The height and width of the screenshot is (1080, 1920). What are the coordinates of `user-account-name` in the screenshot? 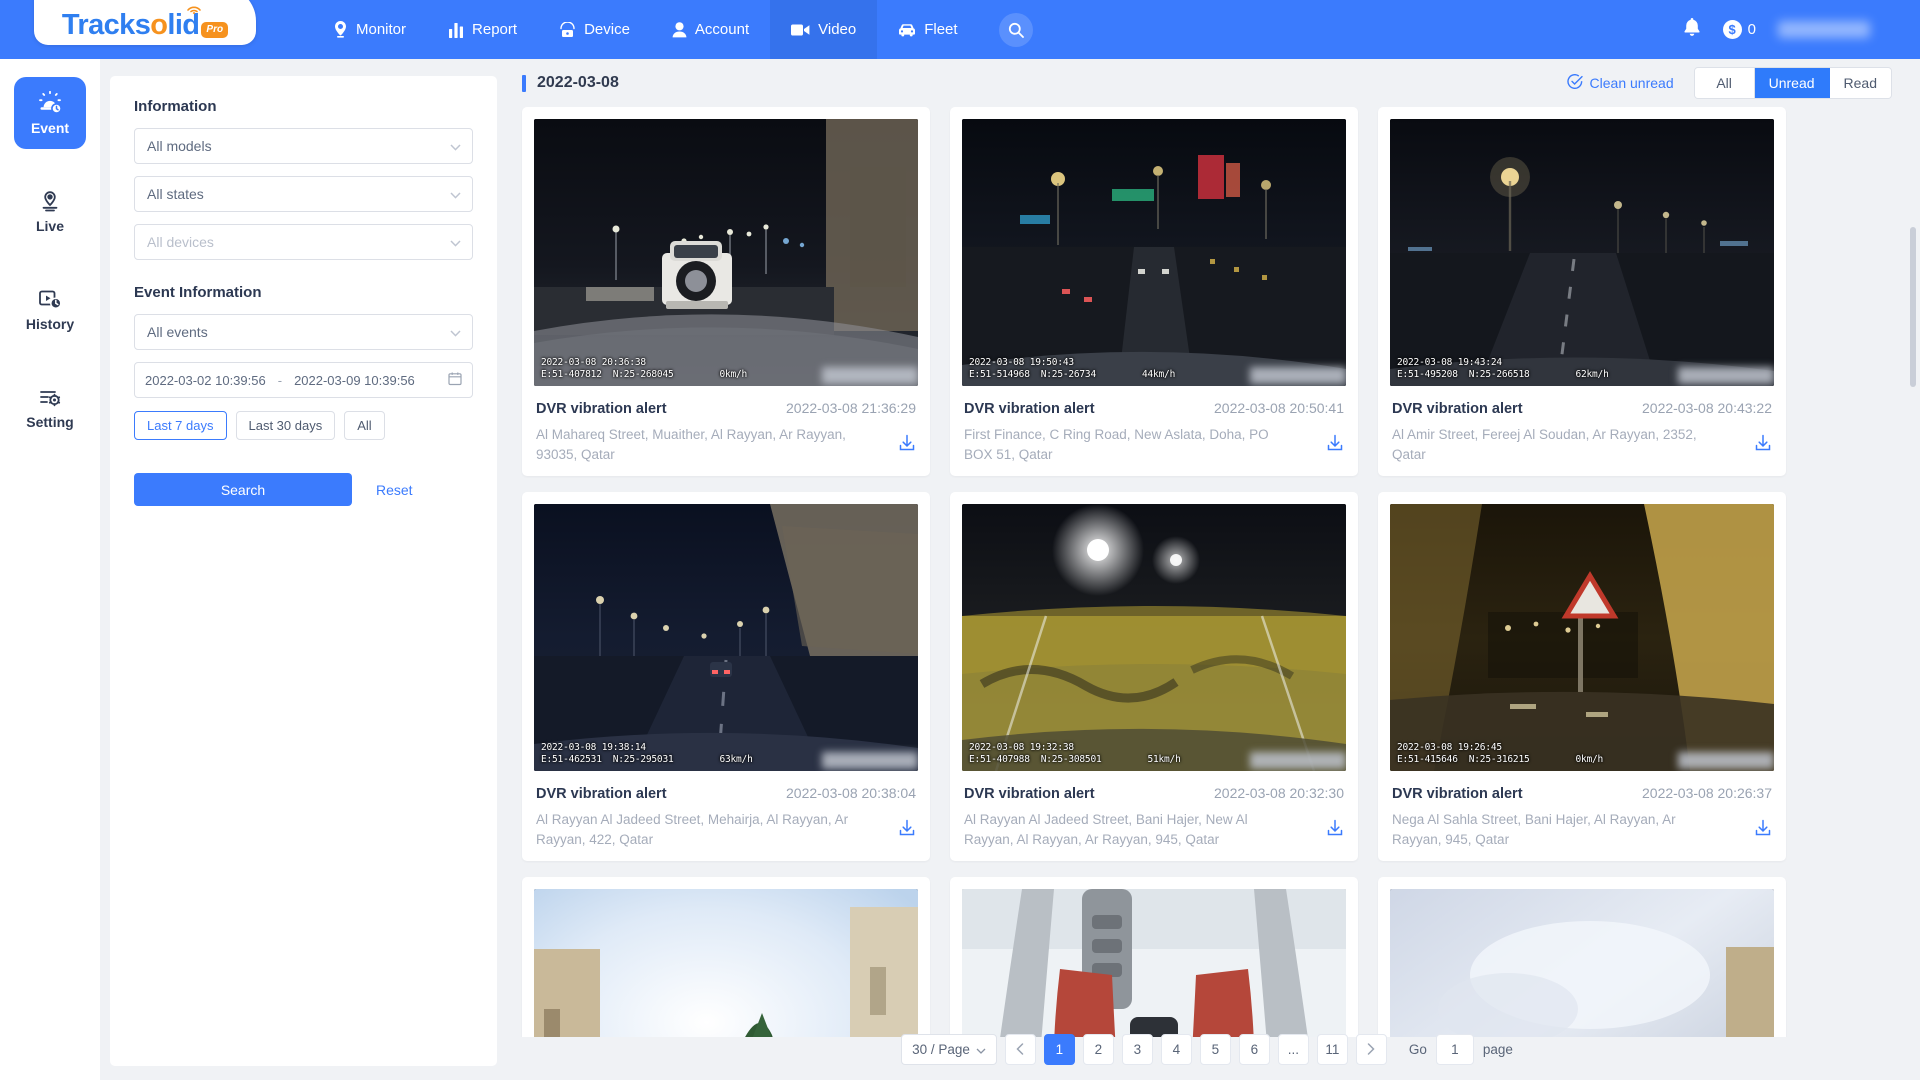 It's located at (1824, 29).